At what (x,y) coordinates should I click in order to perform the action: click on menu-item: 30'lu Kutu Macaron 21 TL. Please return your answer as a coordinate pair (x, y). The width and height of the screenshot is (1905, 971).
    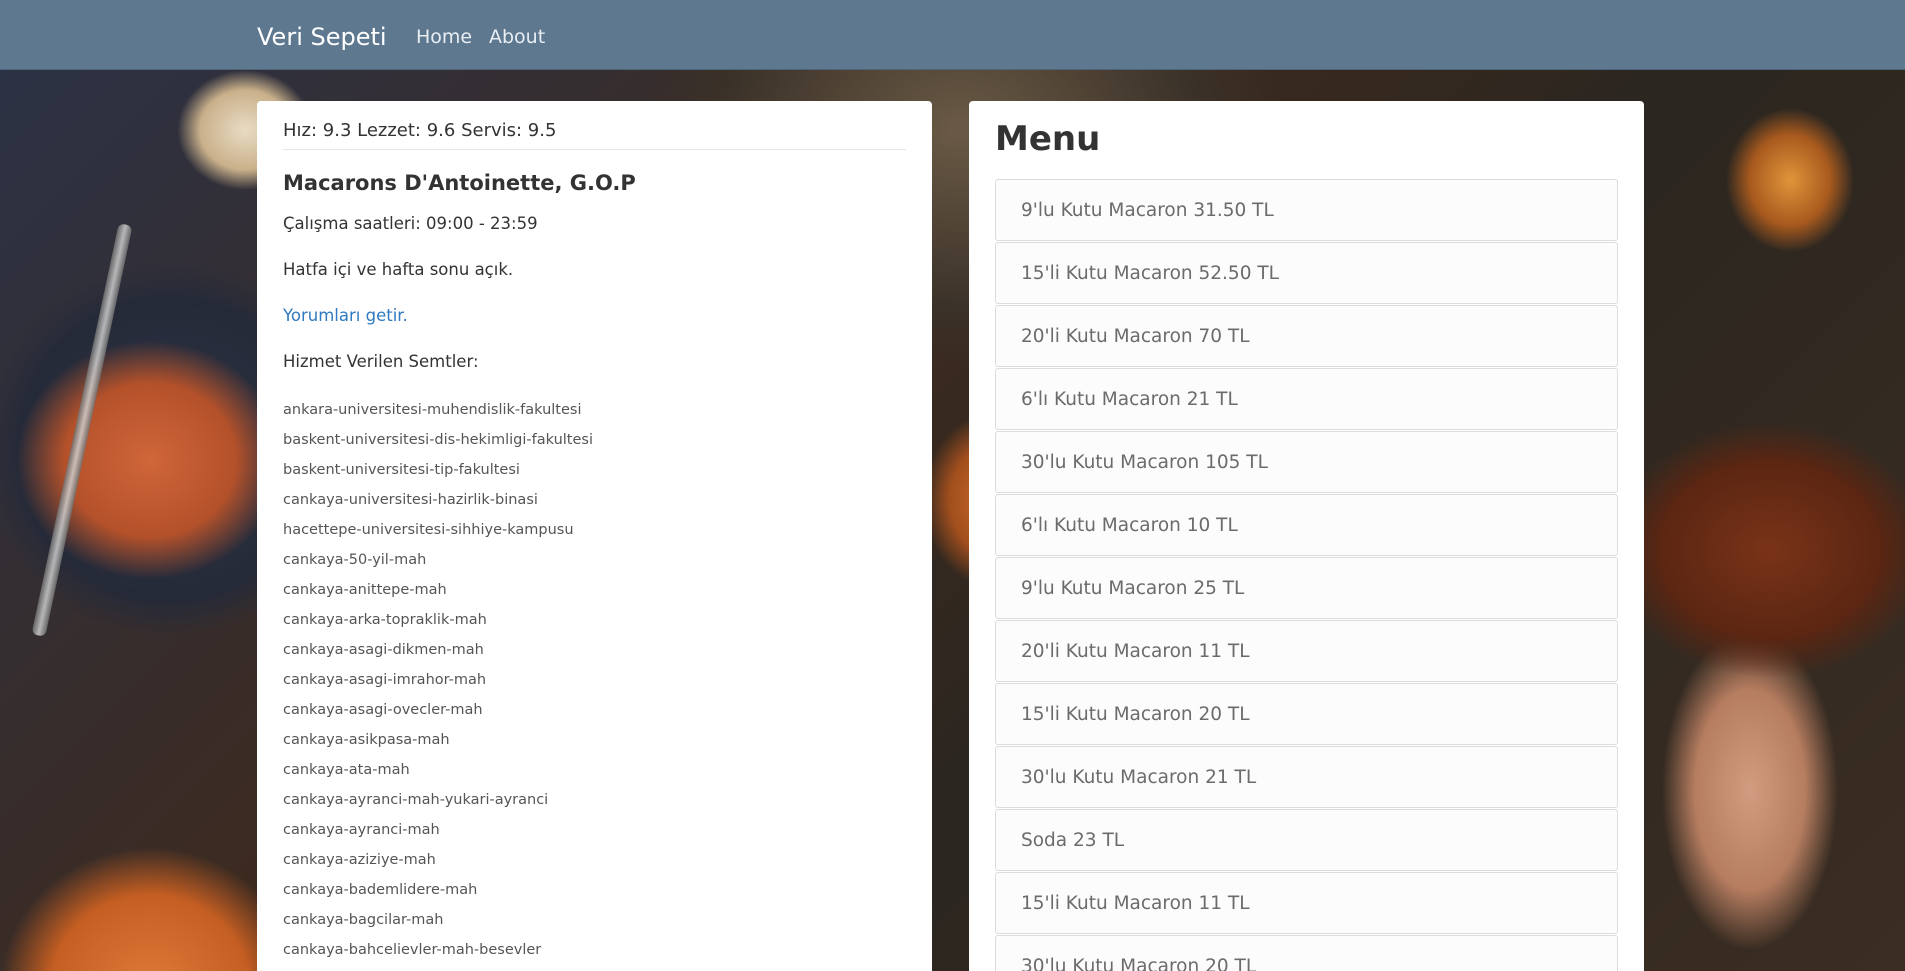
    Looking at the image, I should click on (1306, 777).